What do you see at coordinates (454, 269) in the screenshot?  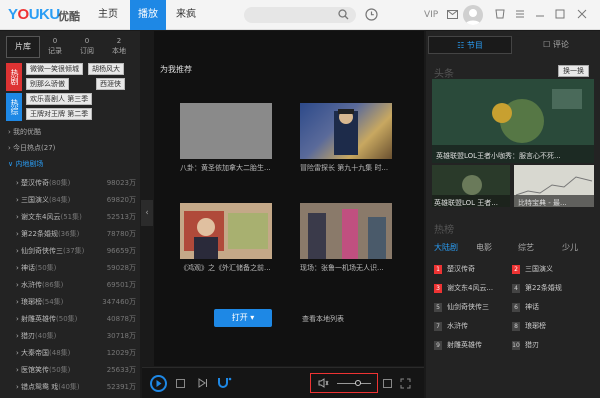 I see `rank-item: 1 楚汉传奇` at bounding box center [454, 269].